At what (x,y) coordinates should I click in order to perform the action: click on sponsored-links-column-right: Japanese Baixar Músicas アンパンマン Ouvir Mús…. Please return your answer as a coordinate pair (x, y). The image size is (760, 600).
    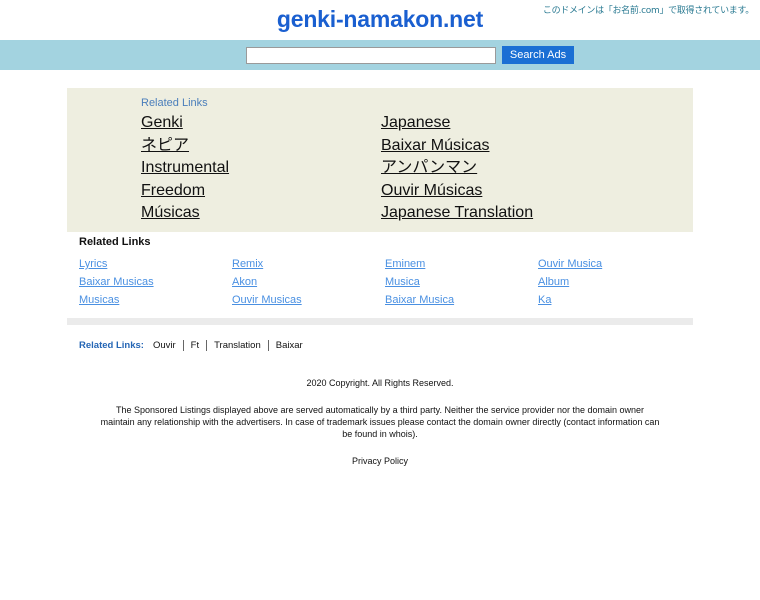
    Looking at the image, I should click on (526, 168).